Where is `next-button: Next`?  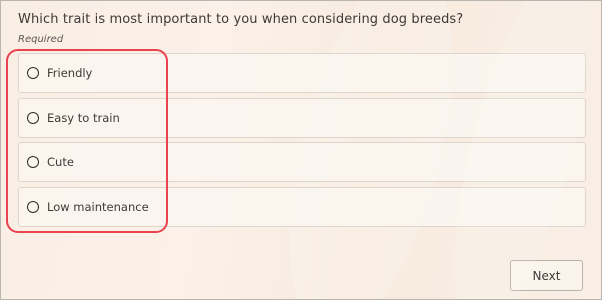
next-button: Next is located at coordinates (546, 275).